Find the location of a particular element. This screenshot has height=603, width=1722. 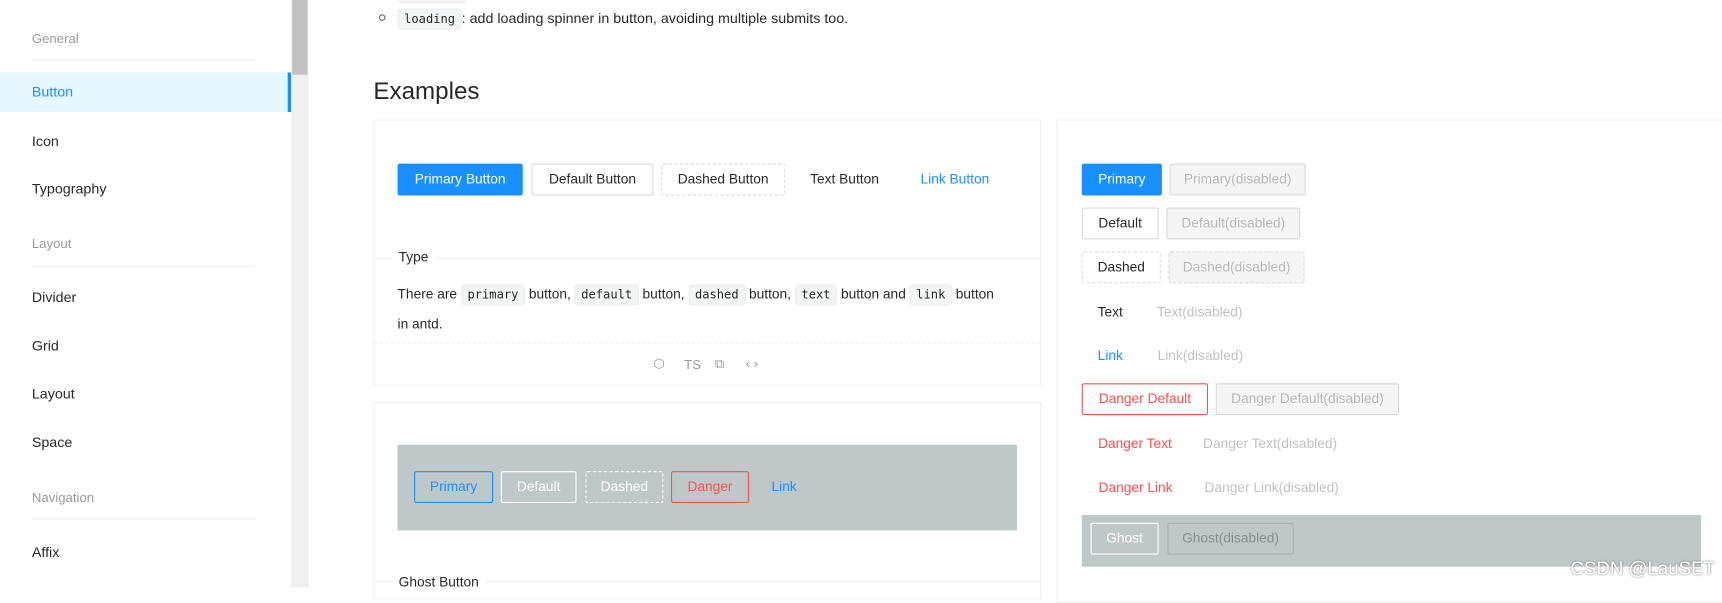

danger-default-disabled-button: Danger Default(disabled) is located at coordinates (1307, 399).